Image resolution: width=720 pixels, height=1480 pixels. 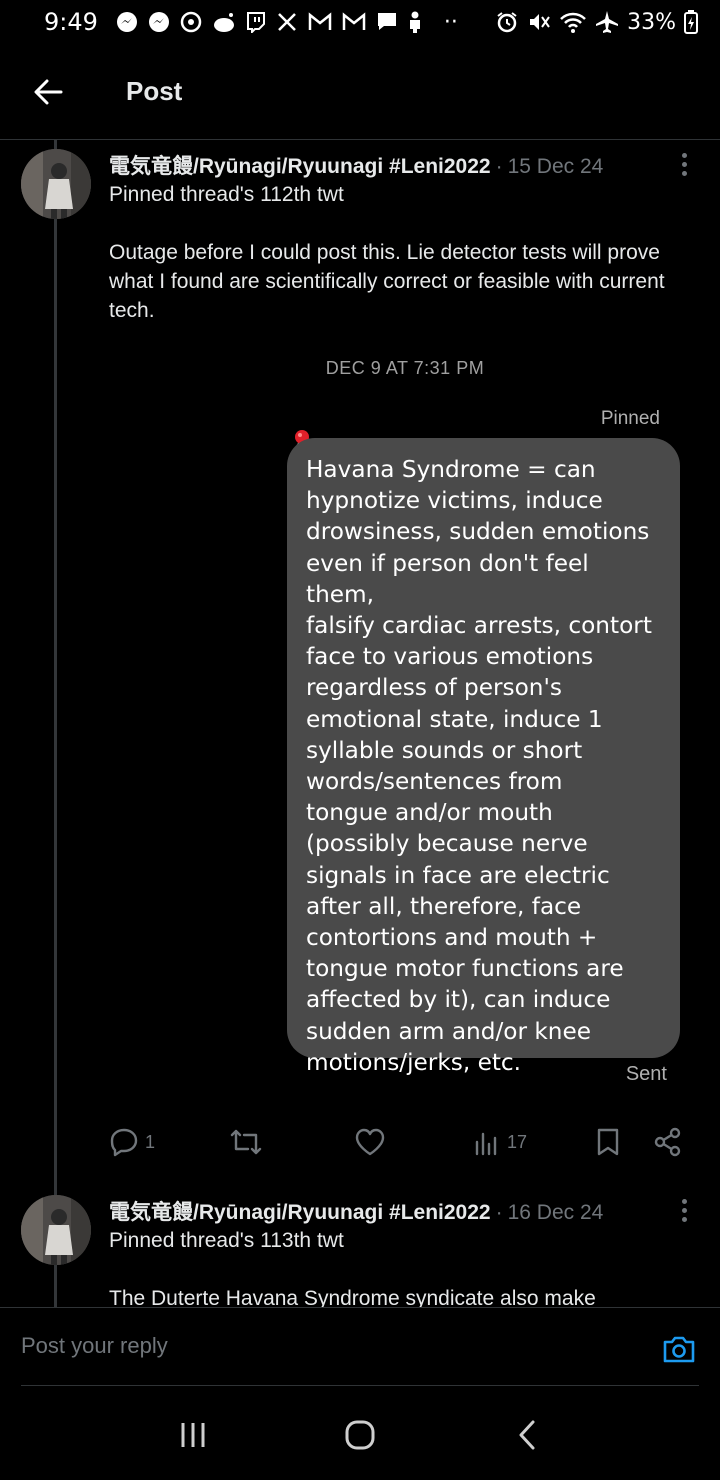 I want to click on chevron-left-icon, so click(x=527, y=1435).